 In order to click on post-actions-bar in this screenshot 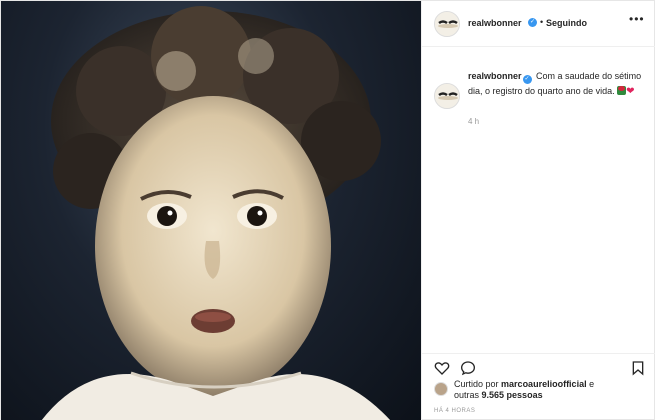, I will do `click(538, 367)`.